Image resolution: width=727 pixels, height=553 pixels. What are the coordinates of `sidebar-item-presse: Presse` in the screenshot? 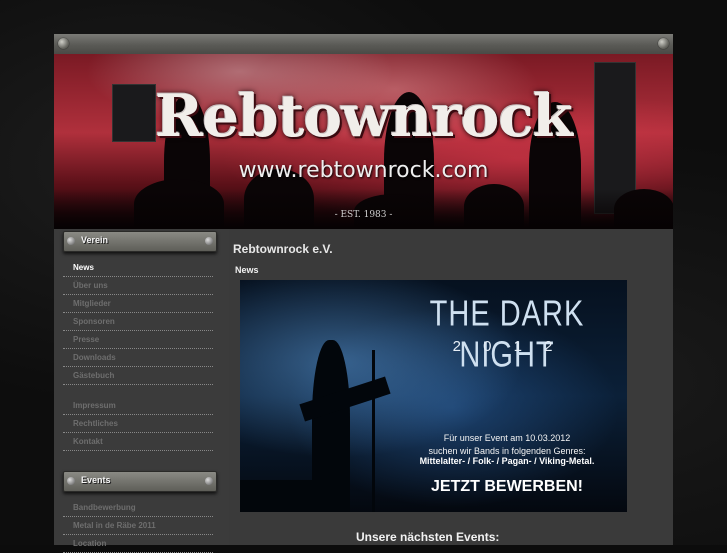 It's located at (138, 340).